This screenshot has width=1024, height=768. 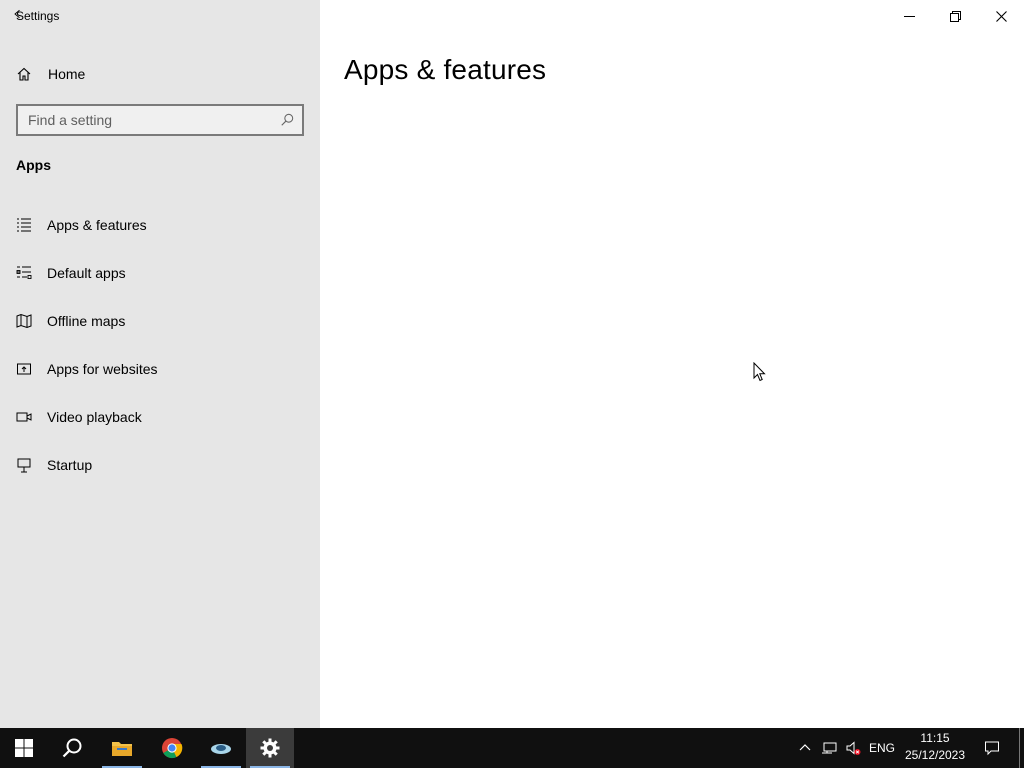 I want to click on sidebar-item-offline-maps: Offline maps, so click(x=160, y=321).